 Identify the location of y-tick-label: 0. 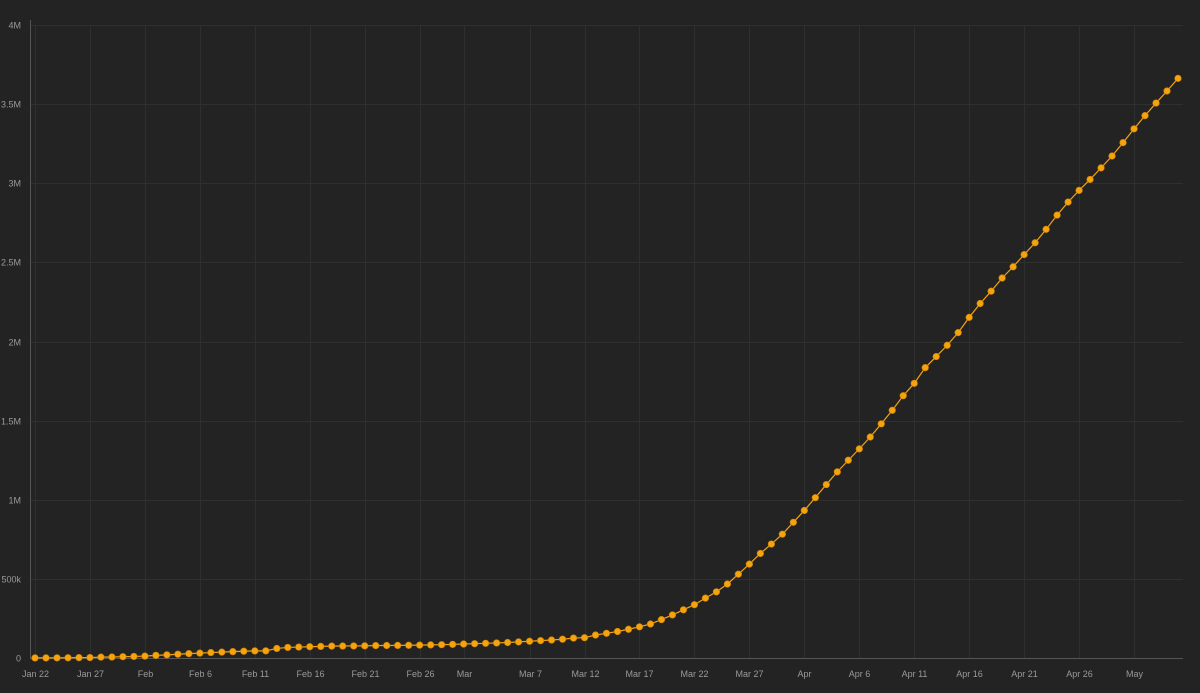
(18, 659).